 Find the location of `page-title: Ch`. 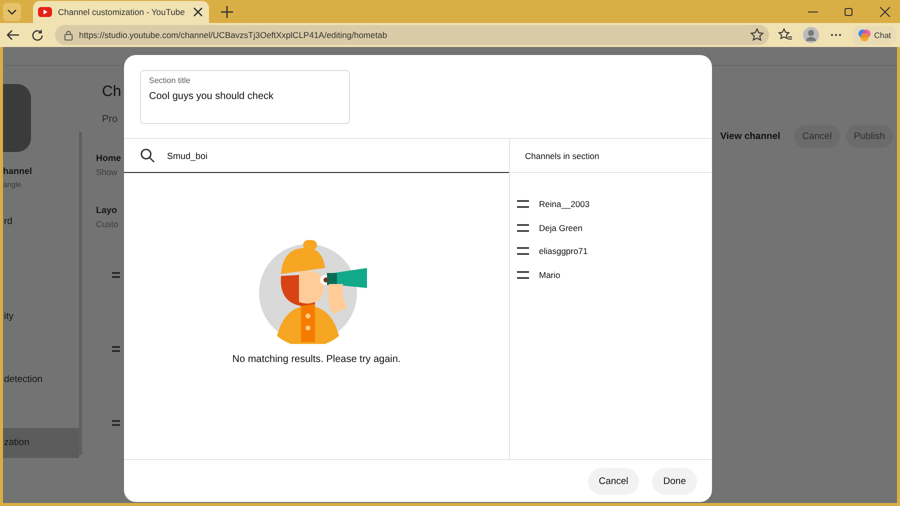

page-title: Ch is located at coordinates (112, 91).